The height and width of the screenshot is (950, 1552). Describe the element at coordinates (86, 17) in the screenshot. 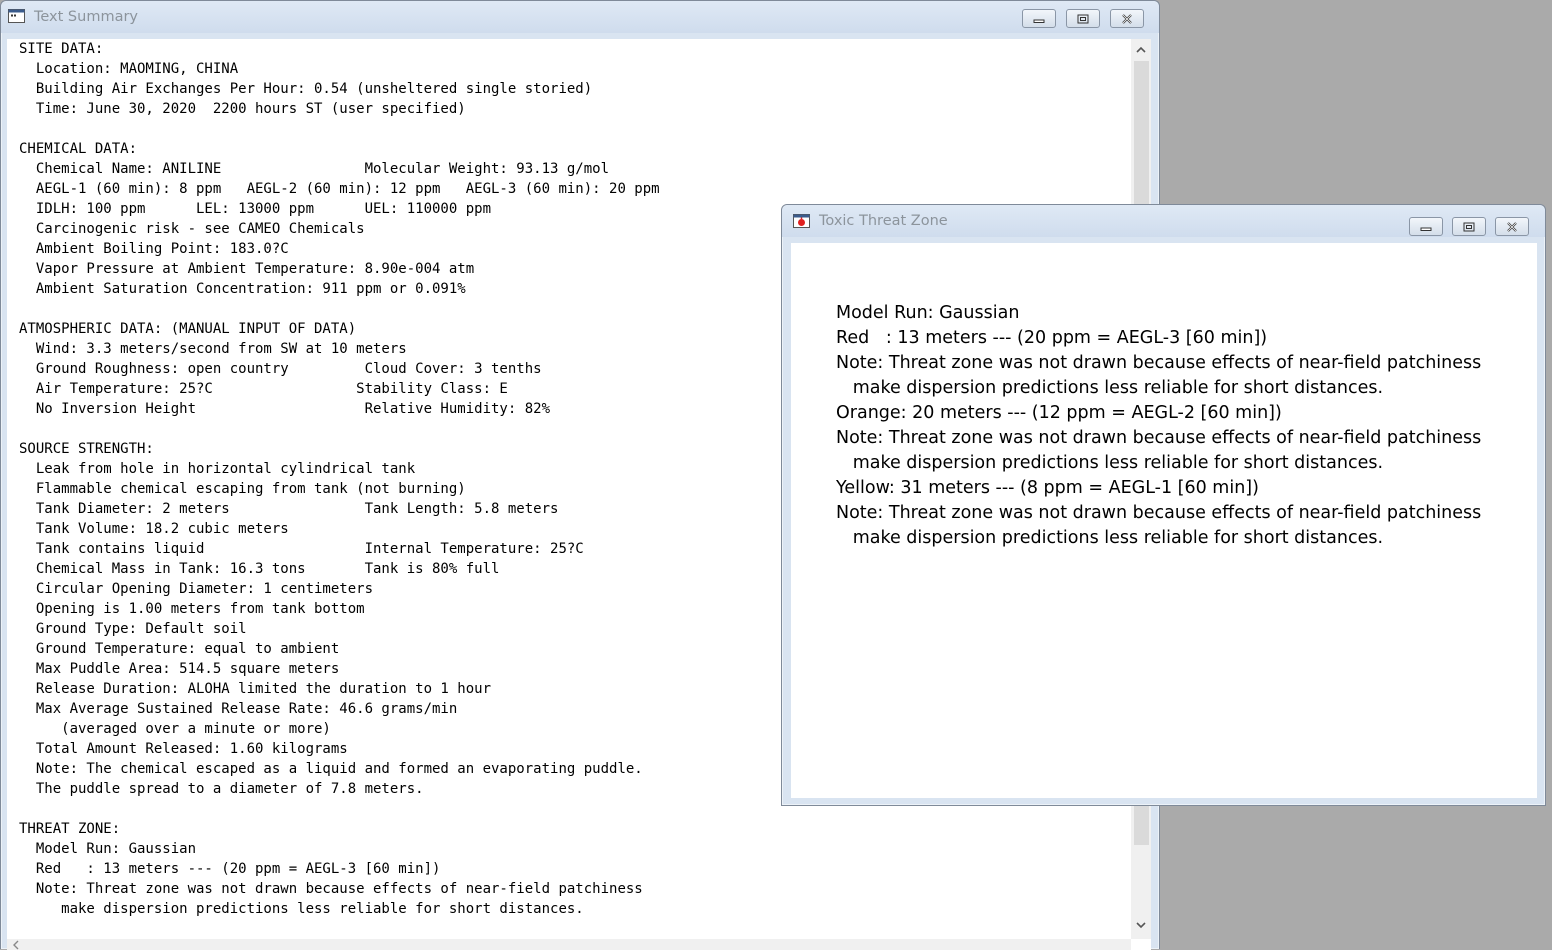

I see `window-title: Text Summary` at that location.